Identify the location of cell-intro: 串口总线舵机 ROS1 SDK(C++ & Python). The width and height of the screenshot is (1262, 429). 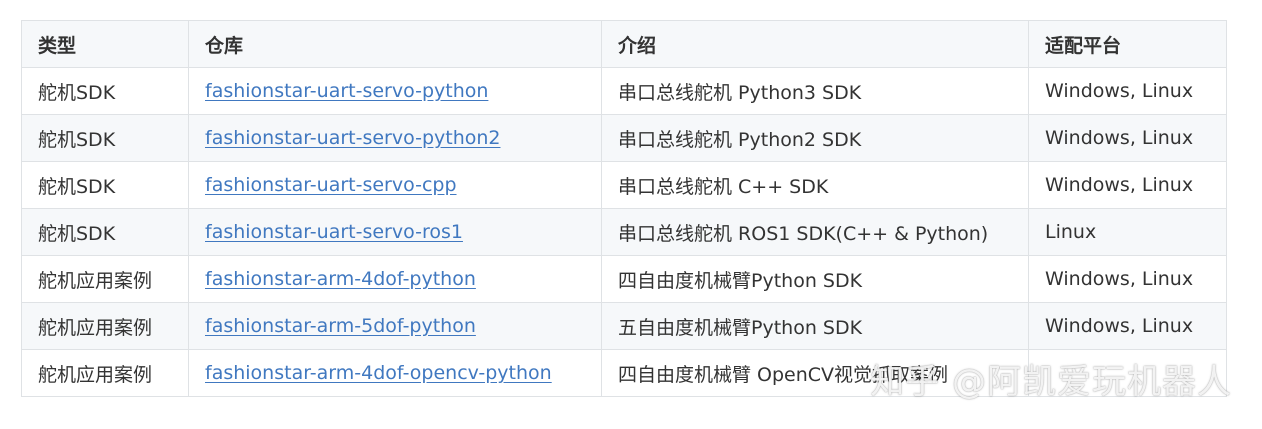
(815, 232).